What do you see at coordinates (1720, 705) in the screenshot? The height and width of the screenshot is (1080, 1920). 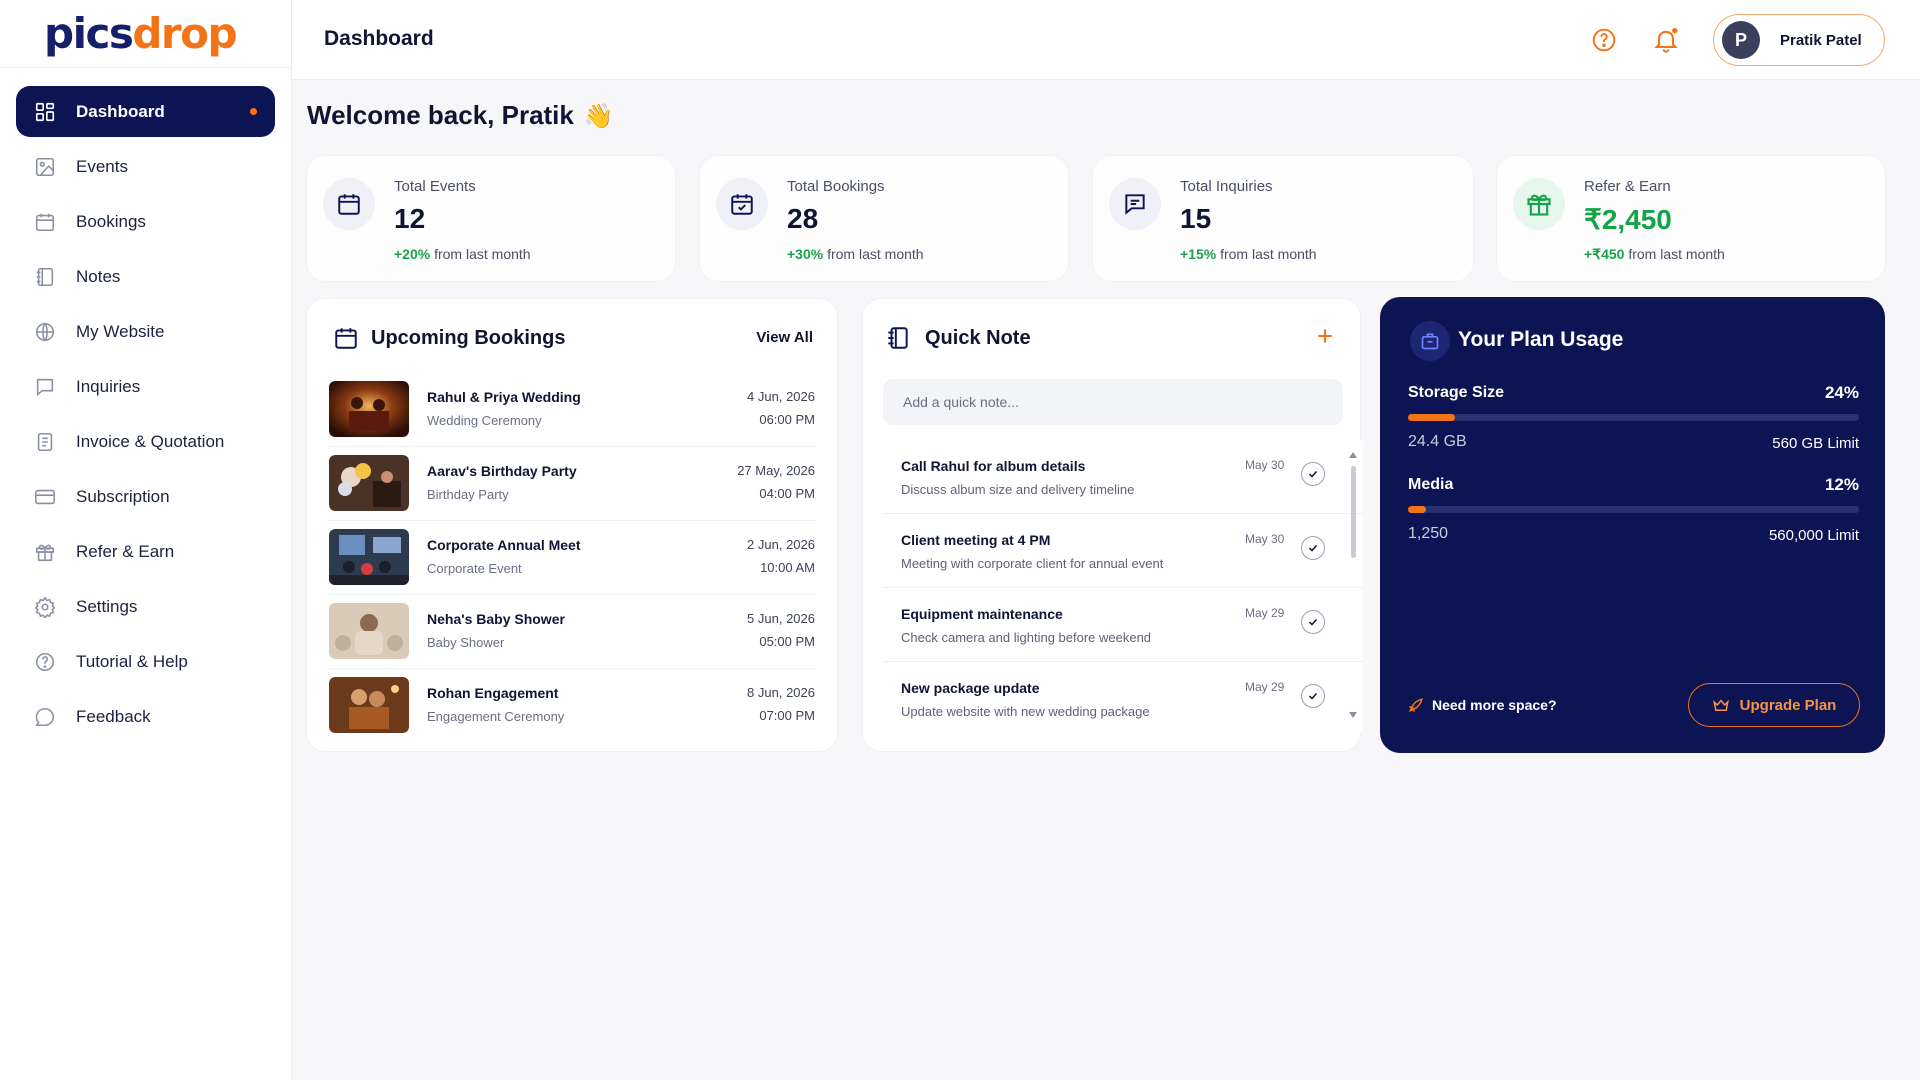 I see `crown-icon` at bounding box center [1720, 705].